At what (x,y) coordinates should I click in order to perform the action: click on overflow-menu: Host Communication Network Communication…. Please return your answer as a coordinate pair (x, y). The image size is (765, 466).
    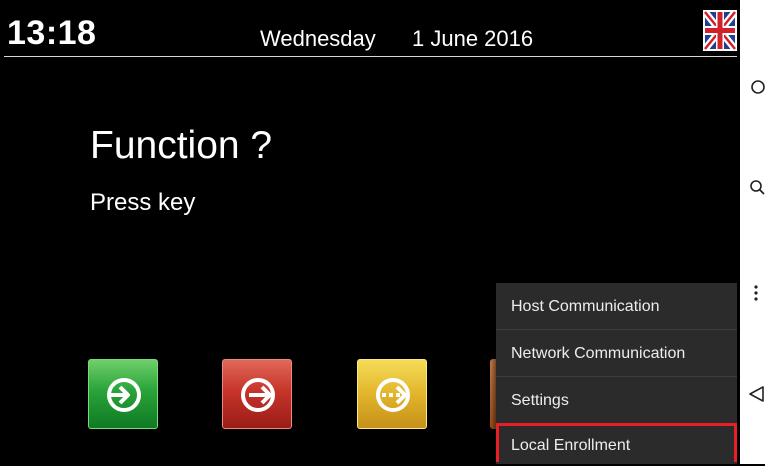
    Looking at the image, I should click on (616, 373).